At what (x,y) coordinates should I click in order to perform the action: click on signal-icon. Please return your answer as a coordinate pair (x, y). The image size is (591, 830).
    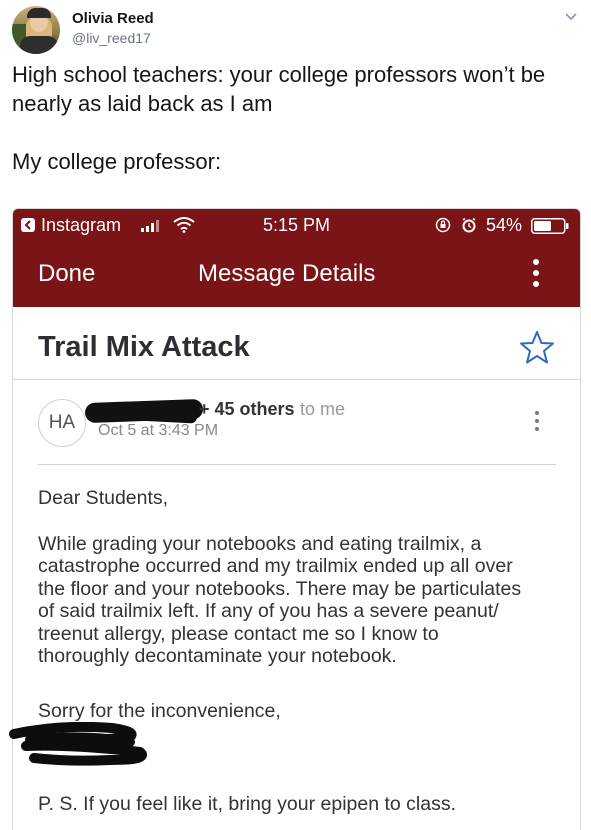
    Looking at the image, I should click on (150, 226).